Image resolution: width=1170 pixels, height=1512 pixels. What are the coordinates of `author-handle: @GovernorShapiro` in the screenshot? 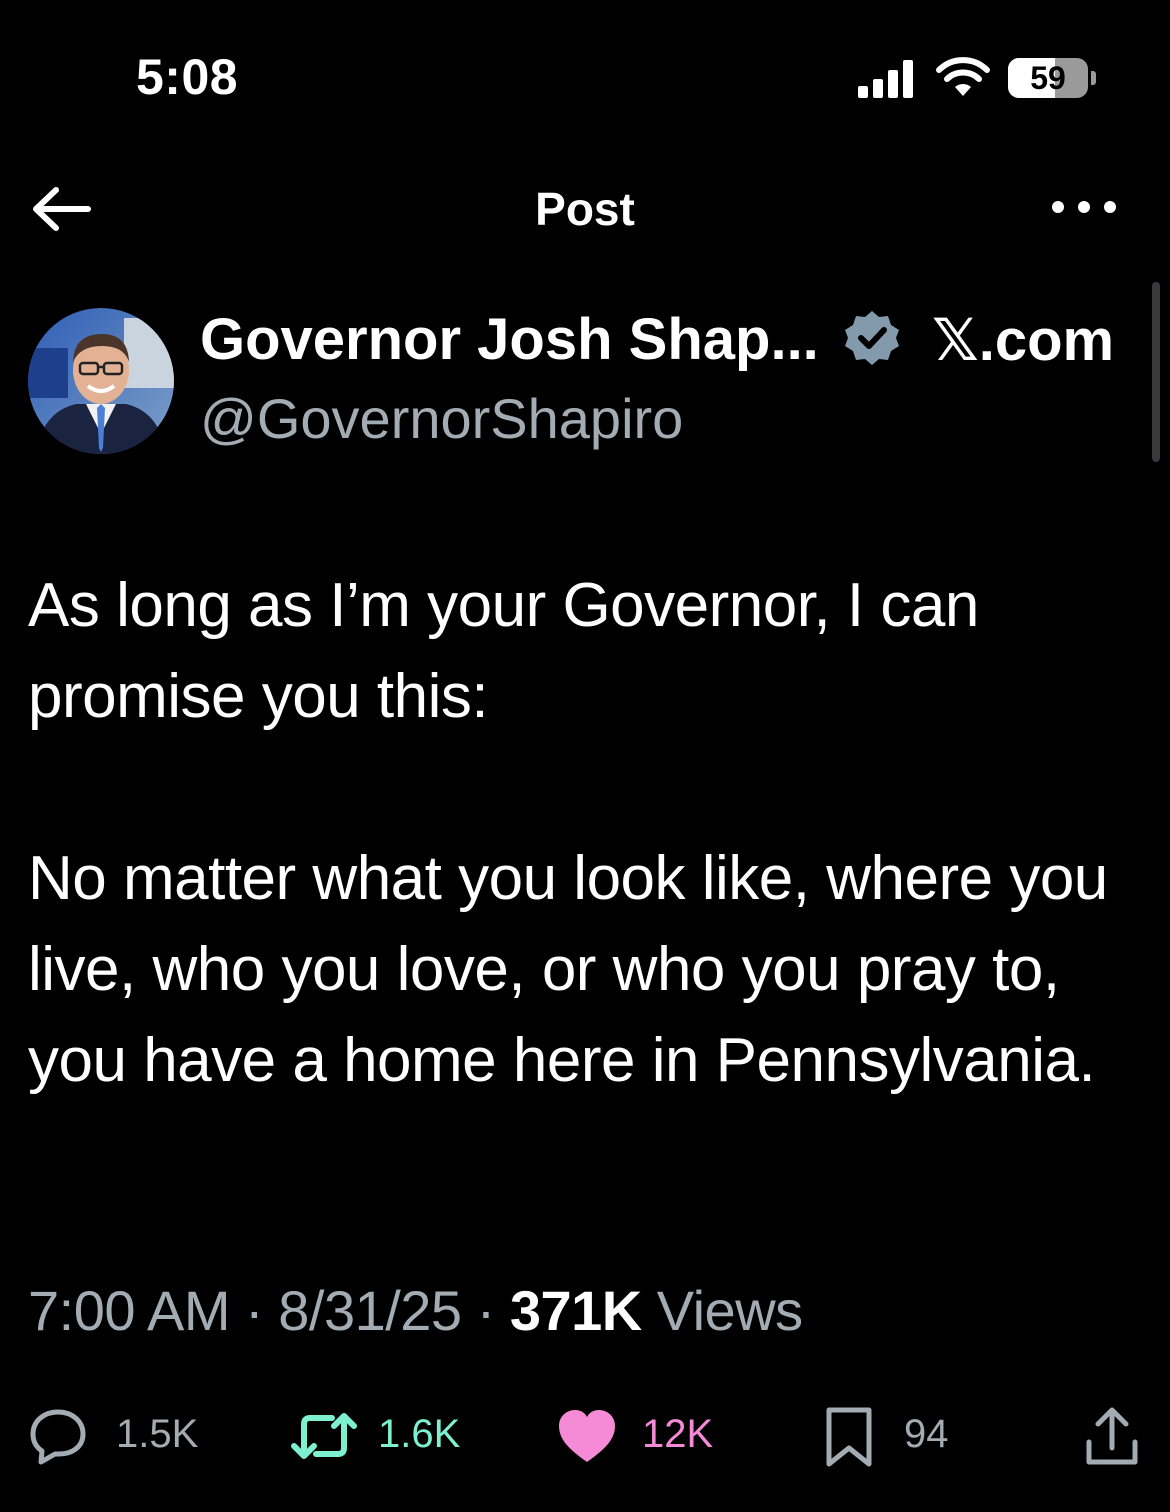 It's located at (441, 418).